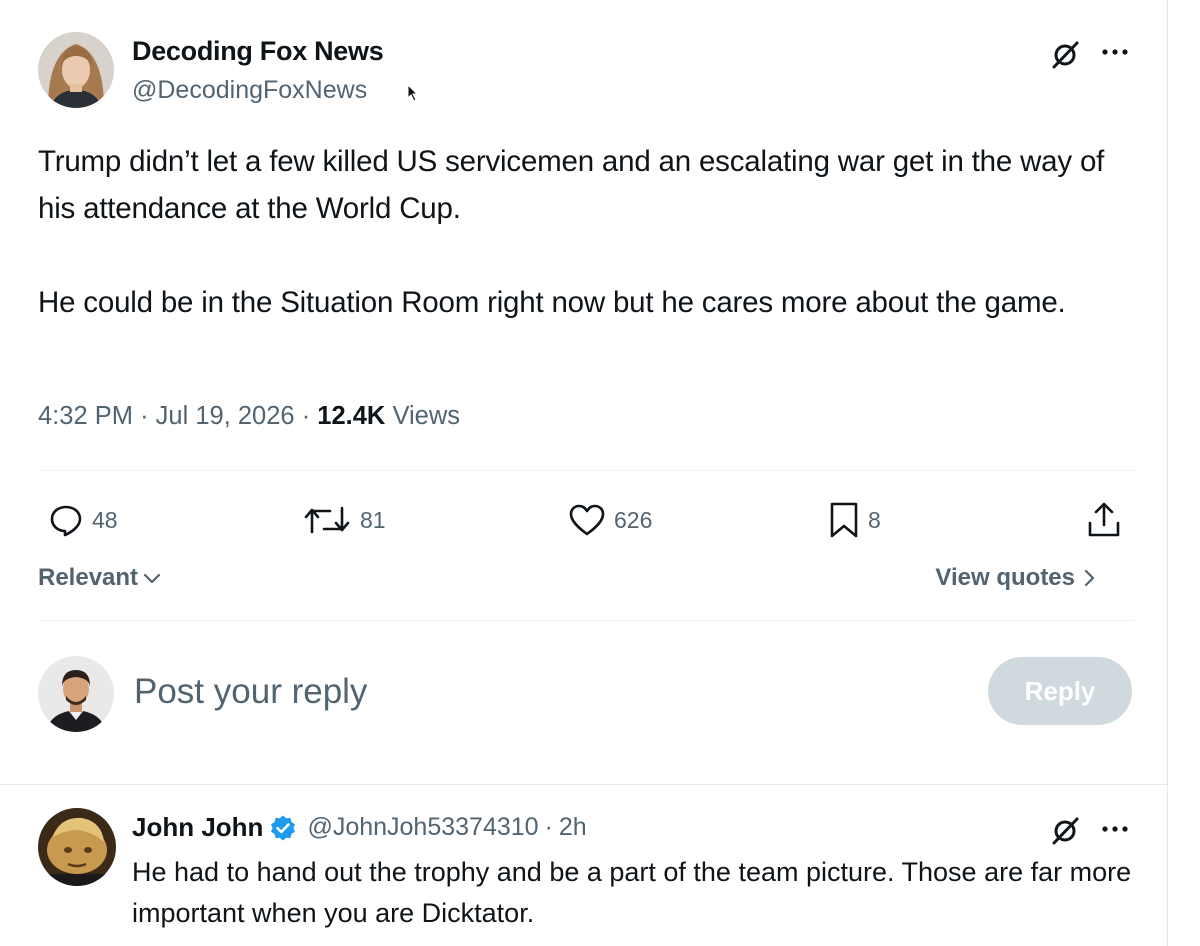 This screenshot has width=1200, height=946. What do you see at coordinates (422, 827) in the screenshot?
I see `reply-author-handle: @JohnJoh53374310` at bounding box center [422, 827].